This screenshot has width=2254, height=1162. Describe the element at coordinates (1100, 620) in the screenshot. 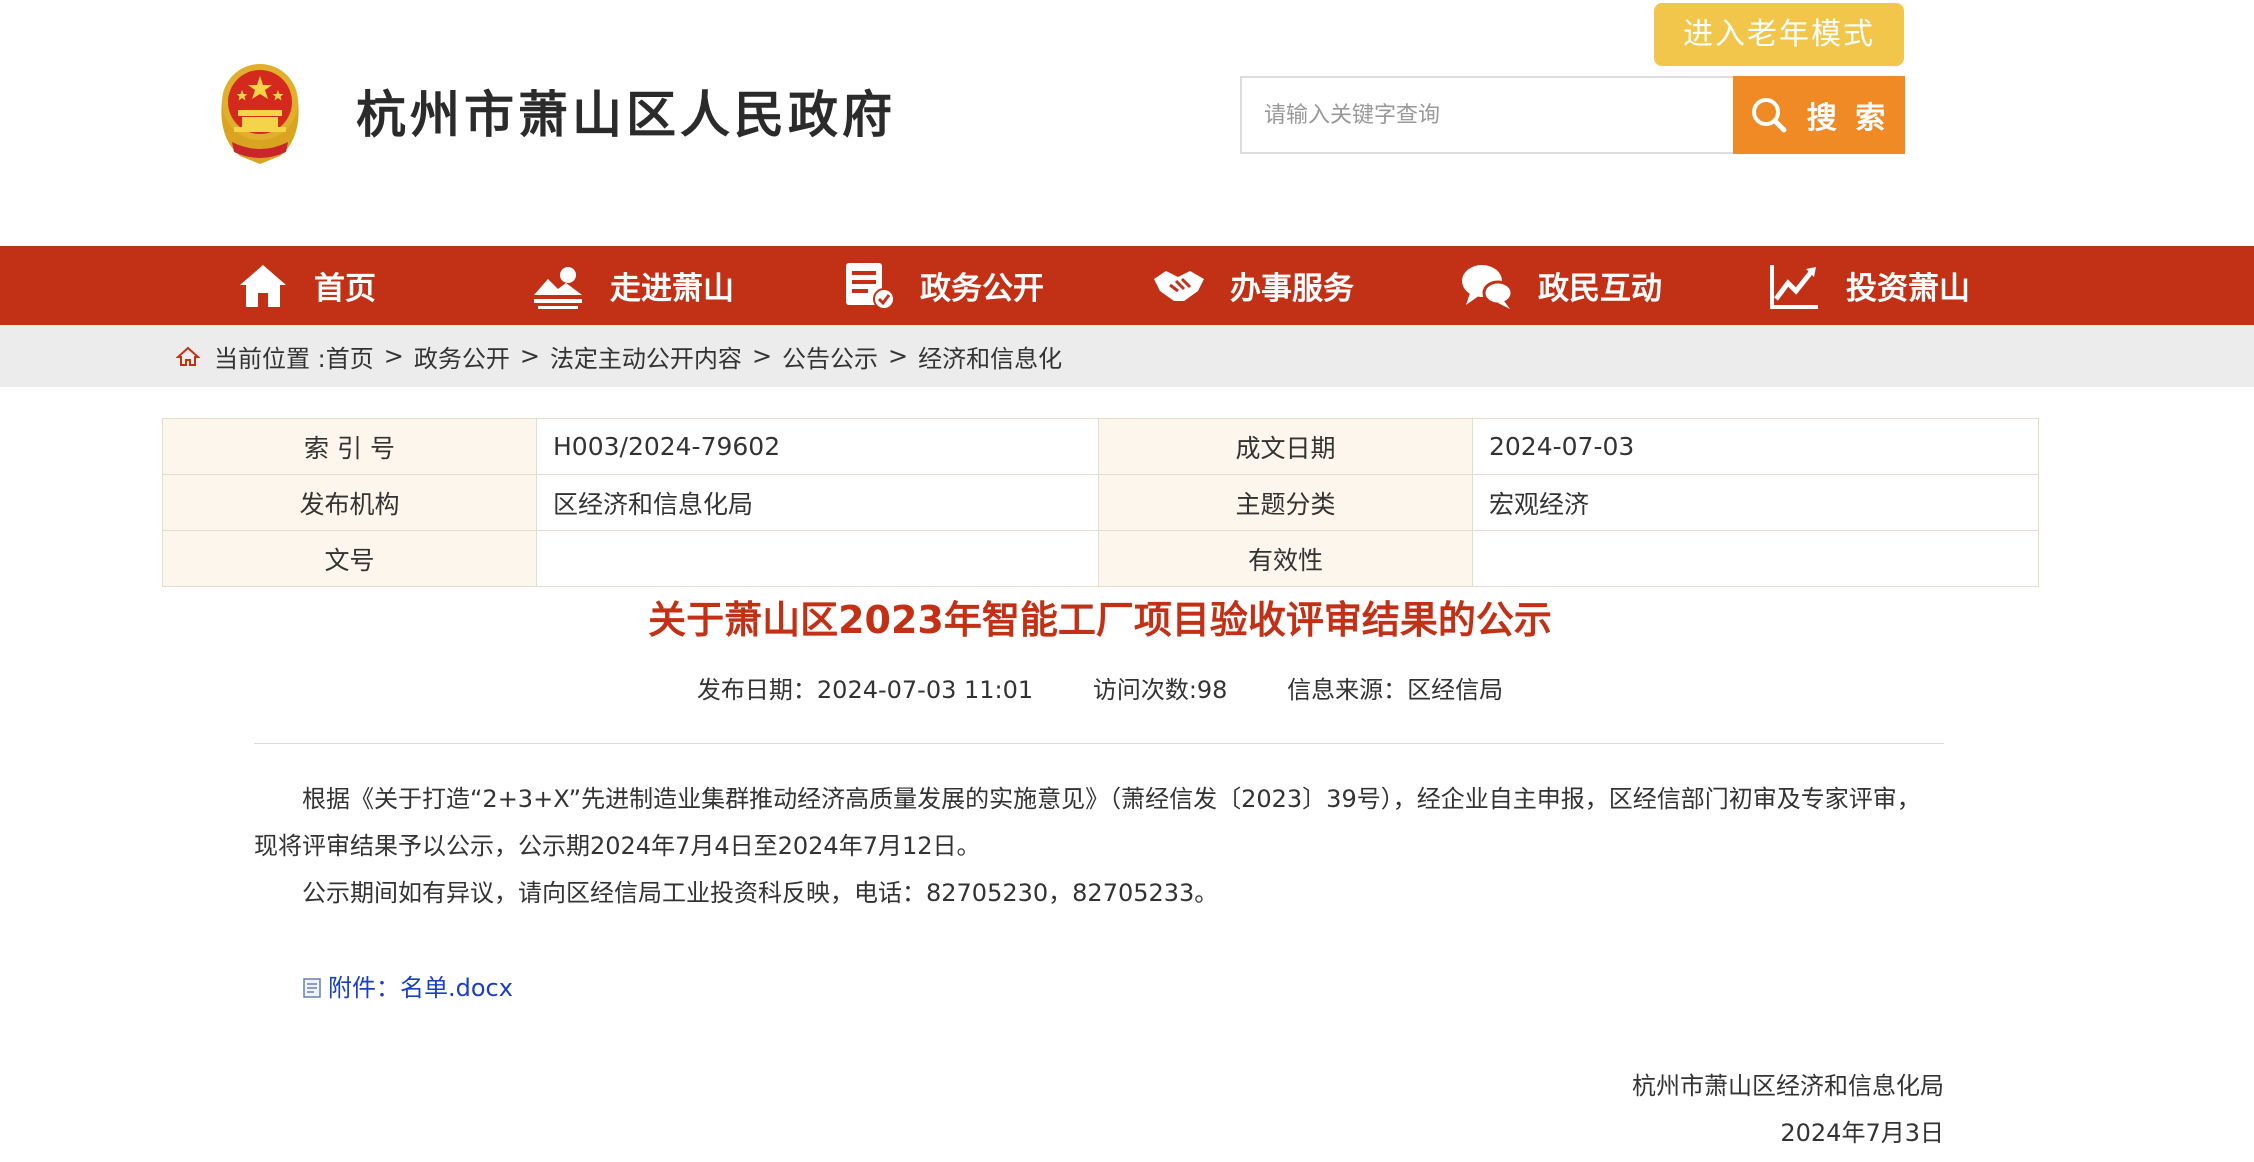

I see `article-title: 关于萧山区2023年智能工厂项目验收评审结果的公示` at that location.